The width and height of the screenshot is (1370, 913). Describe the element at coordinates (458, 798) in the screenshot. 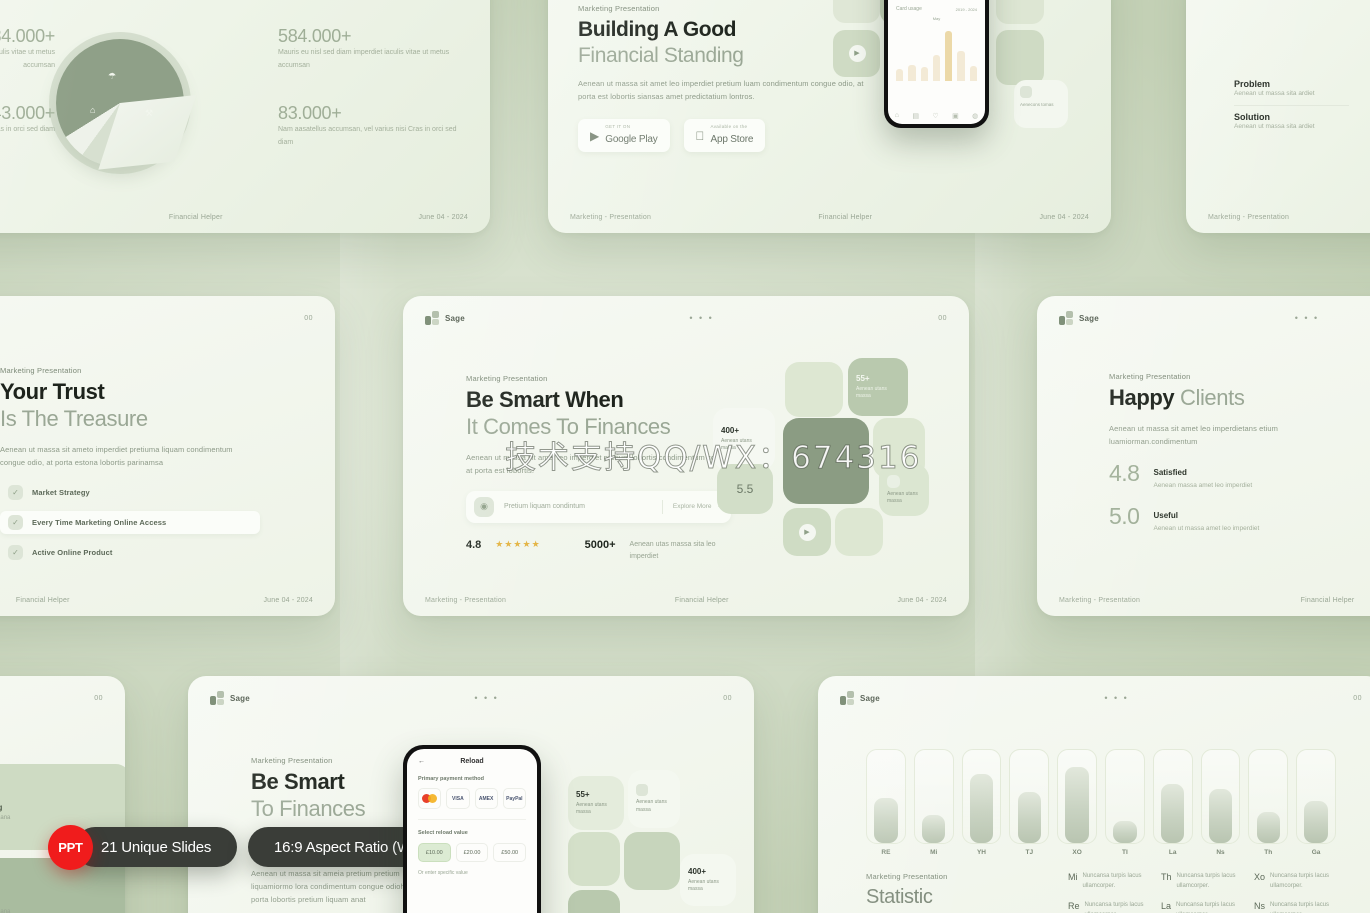

I see `visa-option: VISA` at that location.